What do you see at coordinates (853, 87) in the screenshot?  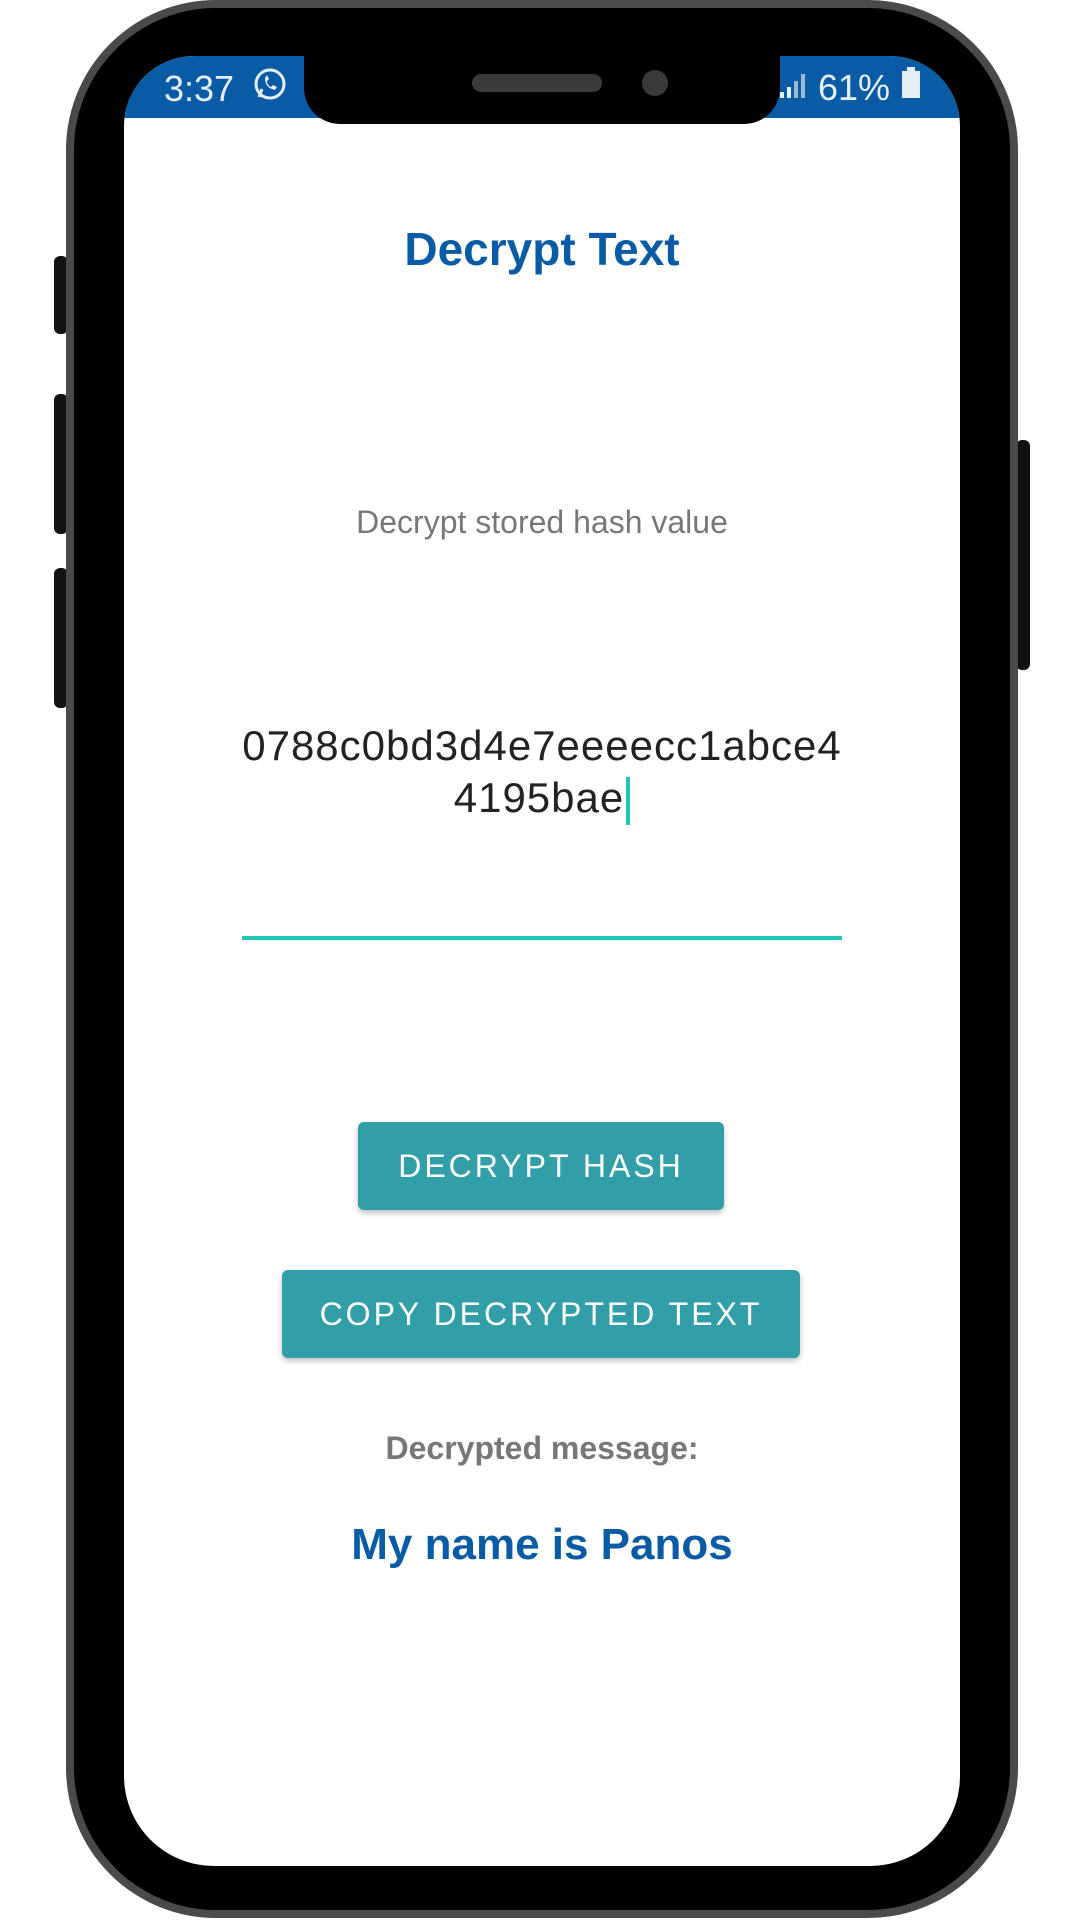 I see `battery-percent: 61%` at bounding box center [853, 87].